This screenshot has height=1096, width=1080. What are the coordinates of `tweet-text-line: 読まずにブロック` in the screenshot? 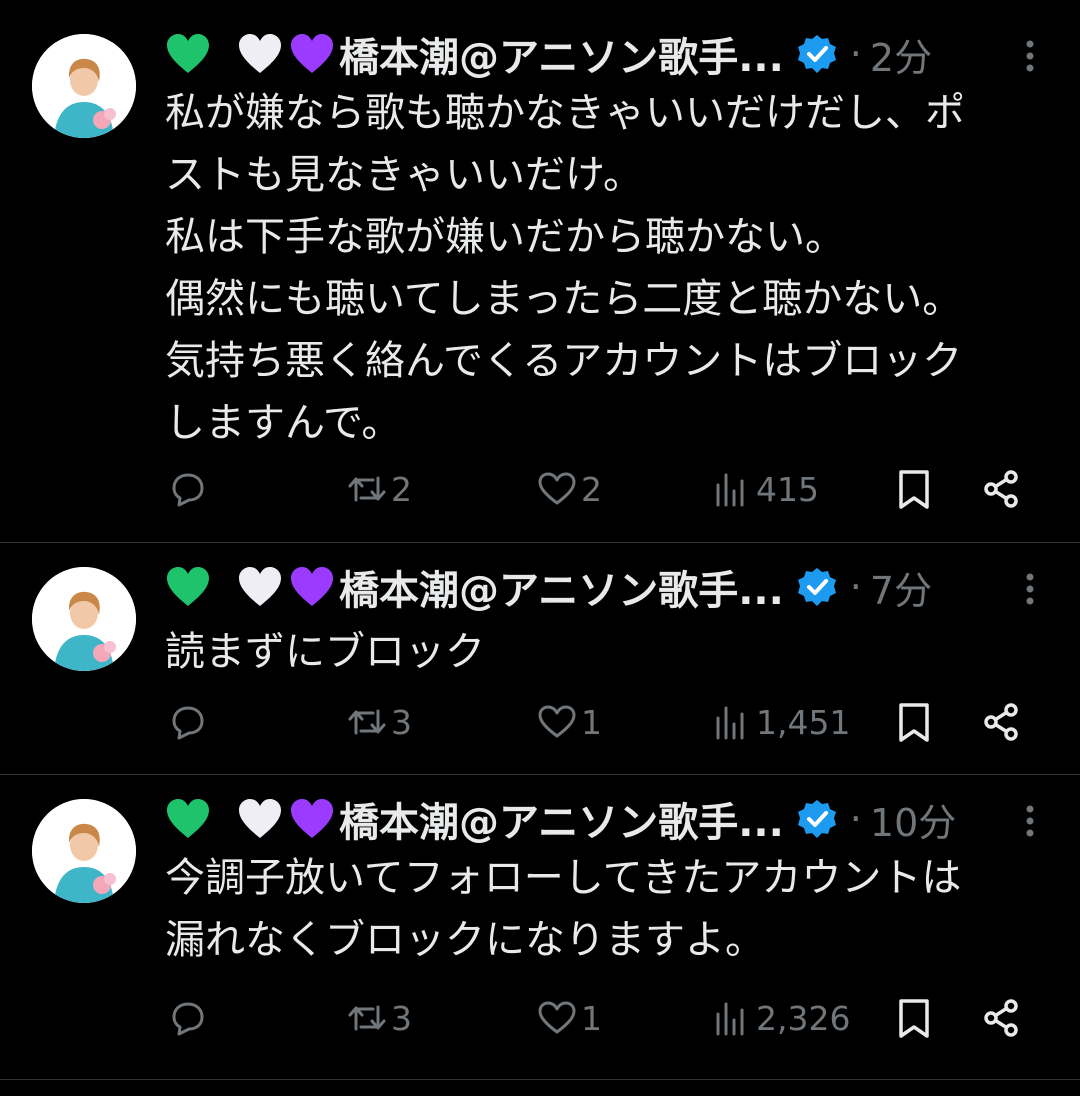 It's located at (325, 652).